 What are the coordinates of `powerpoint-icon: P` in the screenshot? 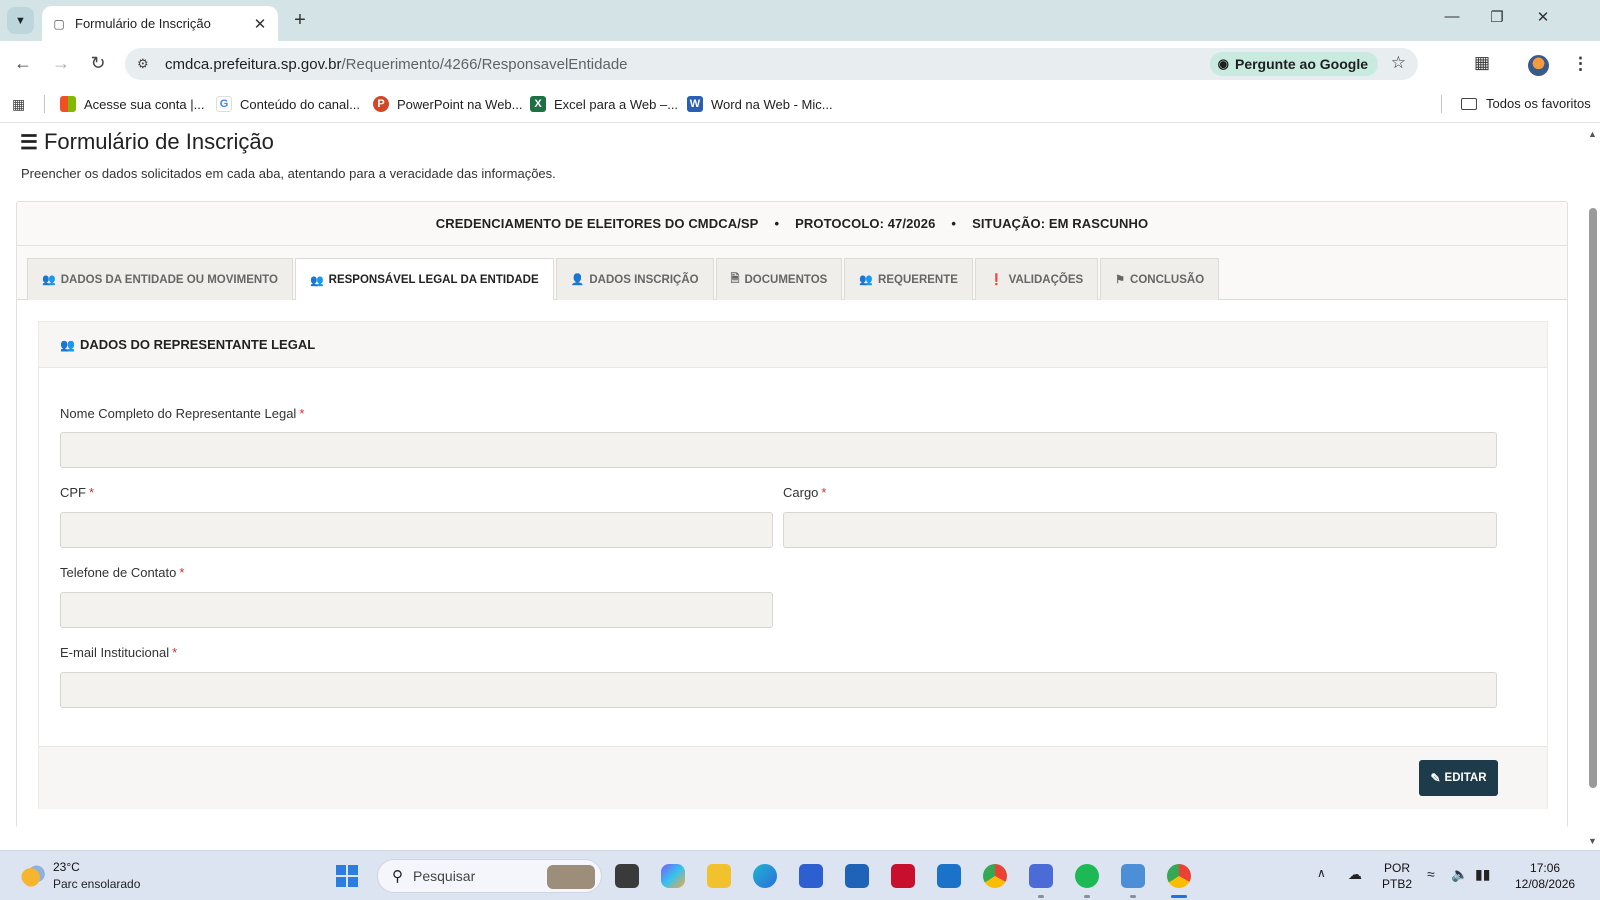 It's located at (381, 104).